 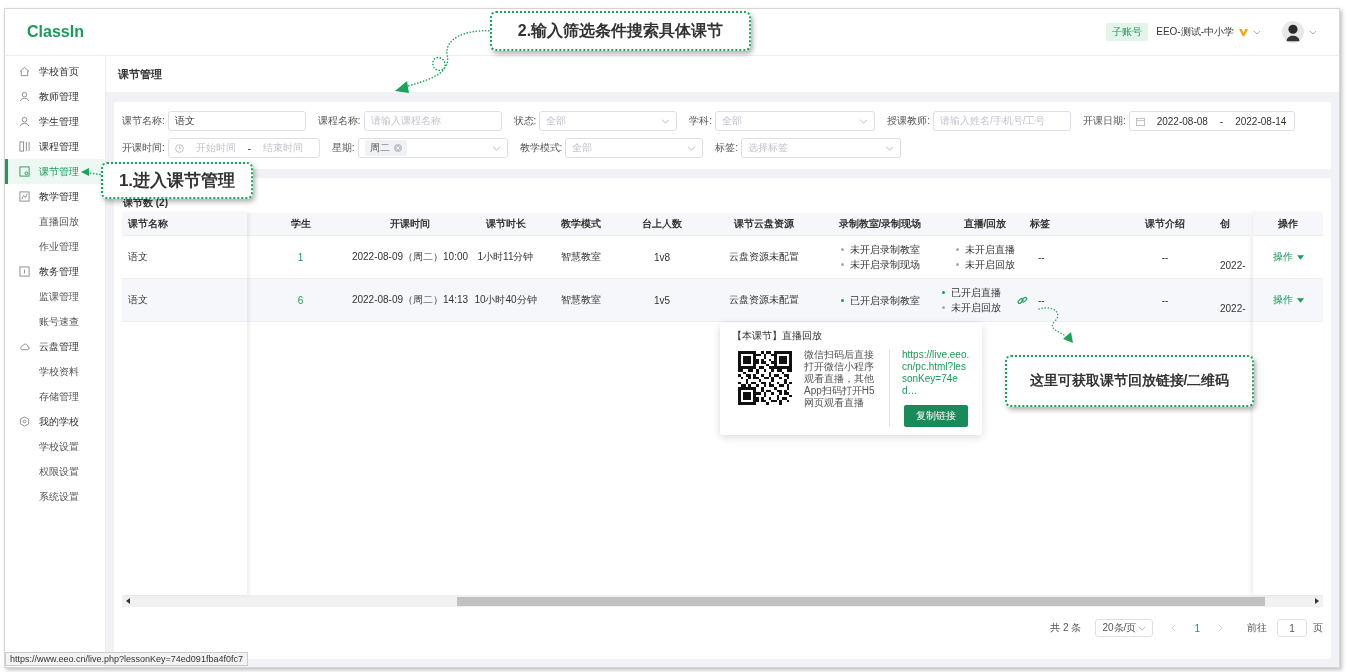 What do you see at coordinates (505, 224) in the screenshot?
I see `column-header: 课节时长` at bounding box center [505, 224].